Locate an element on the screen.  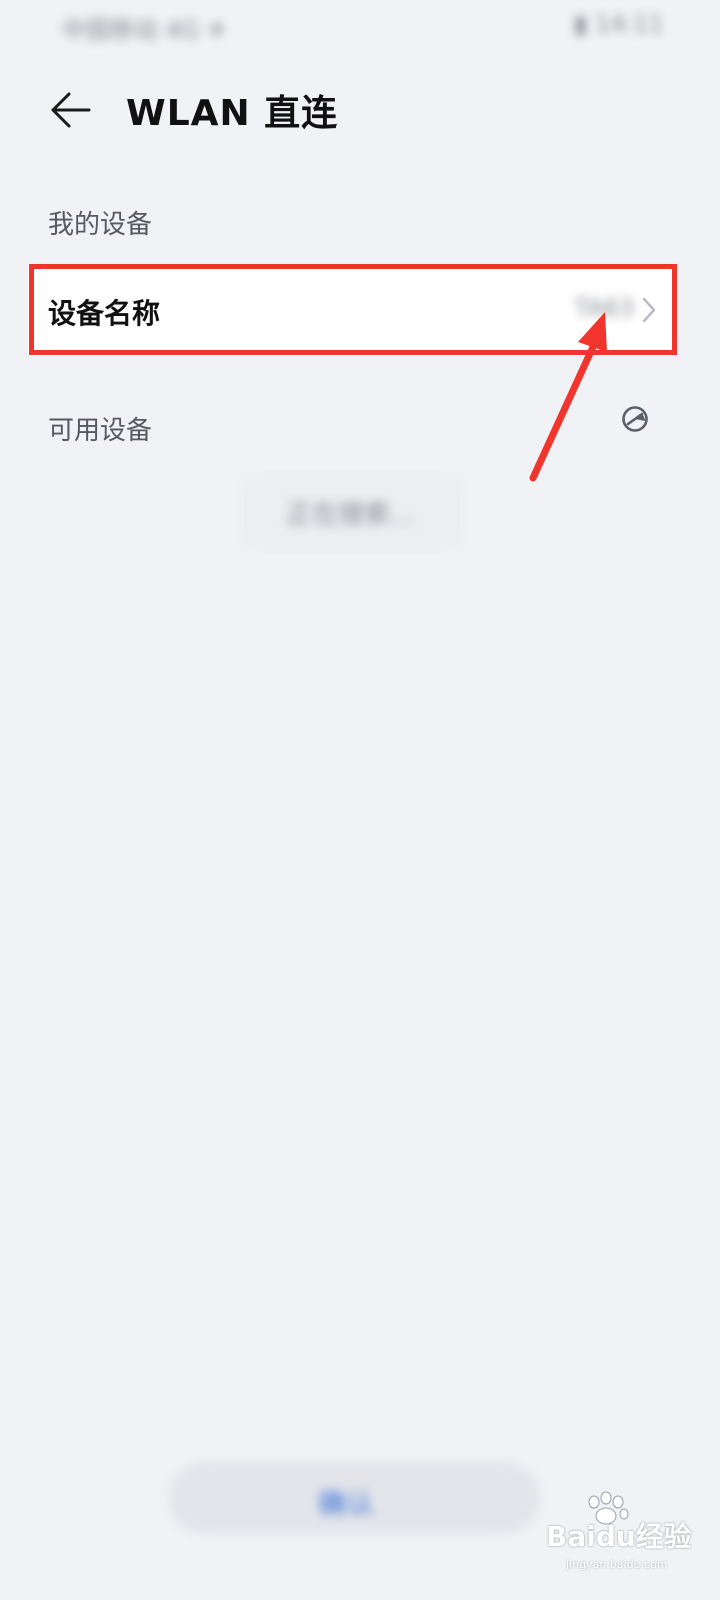
device-name-label: 设备名称 is located at coordinates (104, 313).